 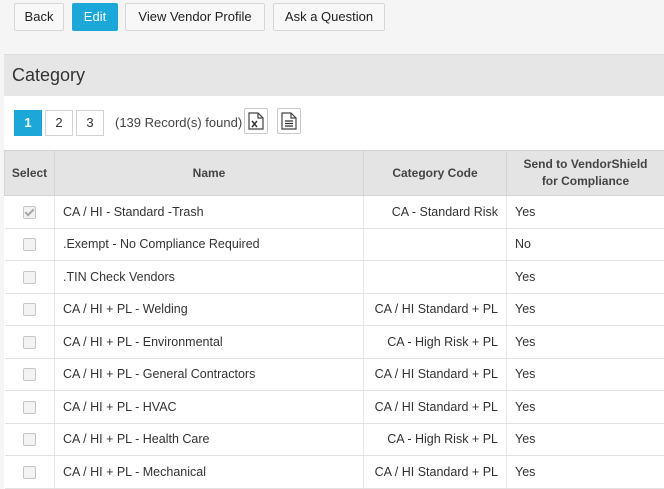 What do you see at coordinates (209, 173) in the screenshot?
I see `name-column-header: Name` at bounding box center [209, 173].